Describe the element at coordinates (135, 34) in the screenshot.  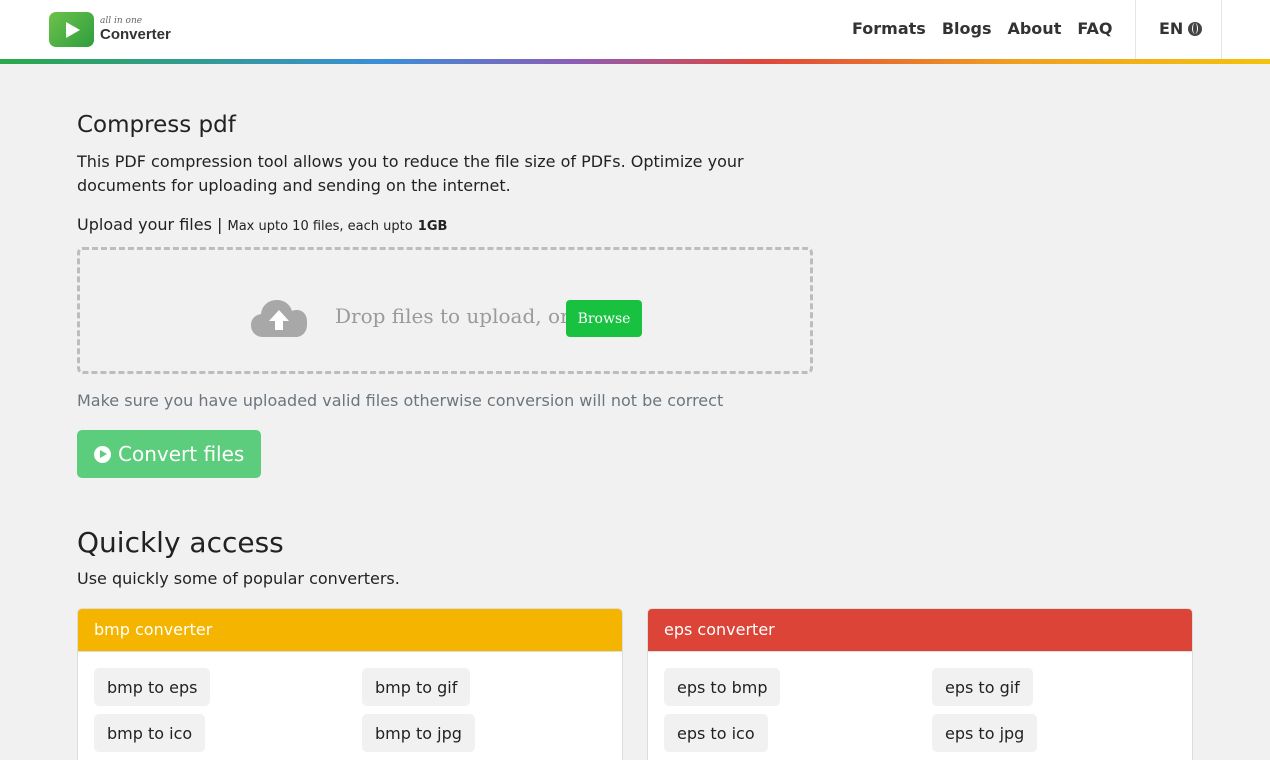
I see `logo-name: Converter` at that location.